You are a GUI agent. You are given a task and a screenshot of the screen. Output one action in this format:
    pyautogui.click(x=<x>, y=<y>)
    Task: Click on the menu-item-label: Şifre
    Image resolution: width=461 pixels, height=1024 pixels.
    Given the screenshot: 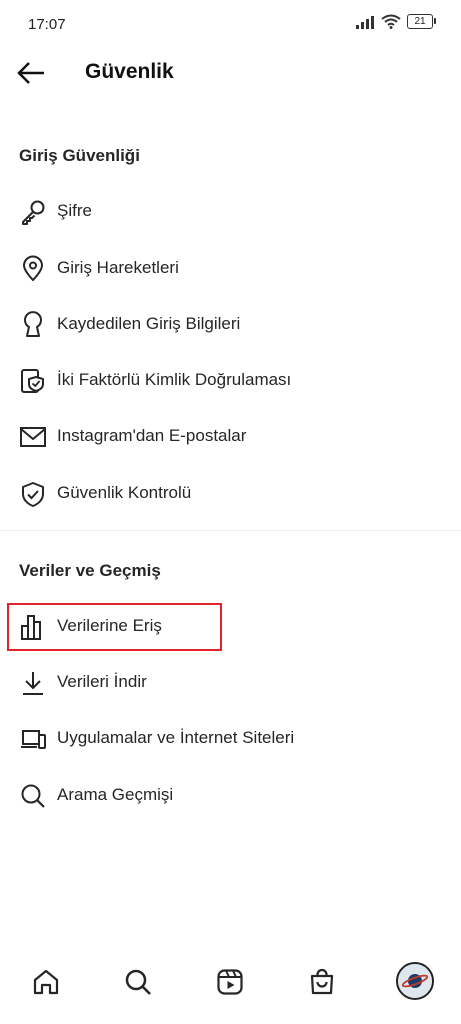 What is the action you would take?
    pyautogui.click(x=74, y=210)
    